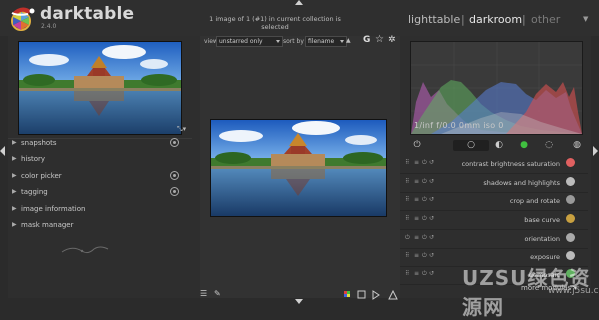 This screenshot has height=320, width=599. I want to click on bottom-toolbar-icons, so click(371, 295).